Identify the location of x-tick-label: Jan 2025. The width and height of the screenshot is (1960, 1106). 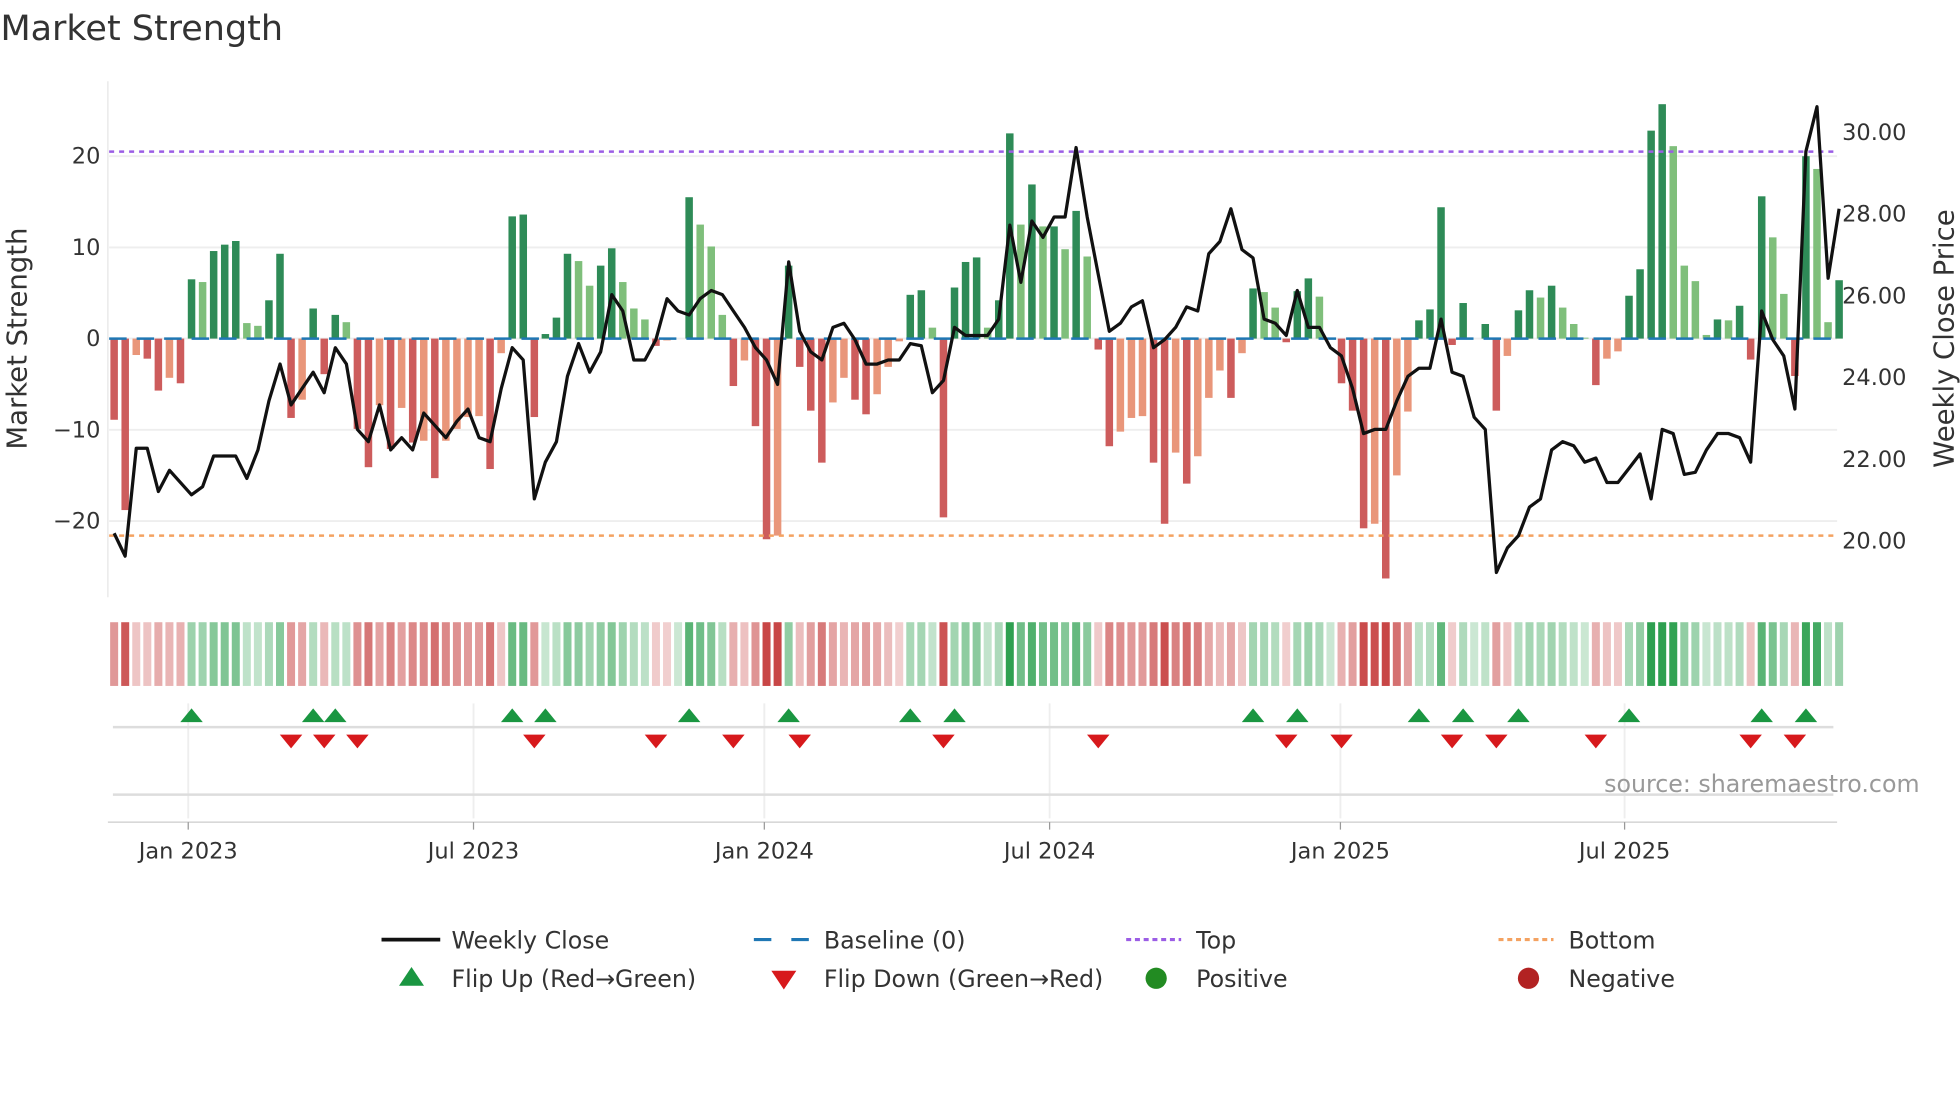
(1339, 851).